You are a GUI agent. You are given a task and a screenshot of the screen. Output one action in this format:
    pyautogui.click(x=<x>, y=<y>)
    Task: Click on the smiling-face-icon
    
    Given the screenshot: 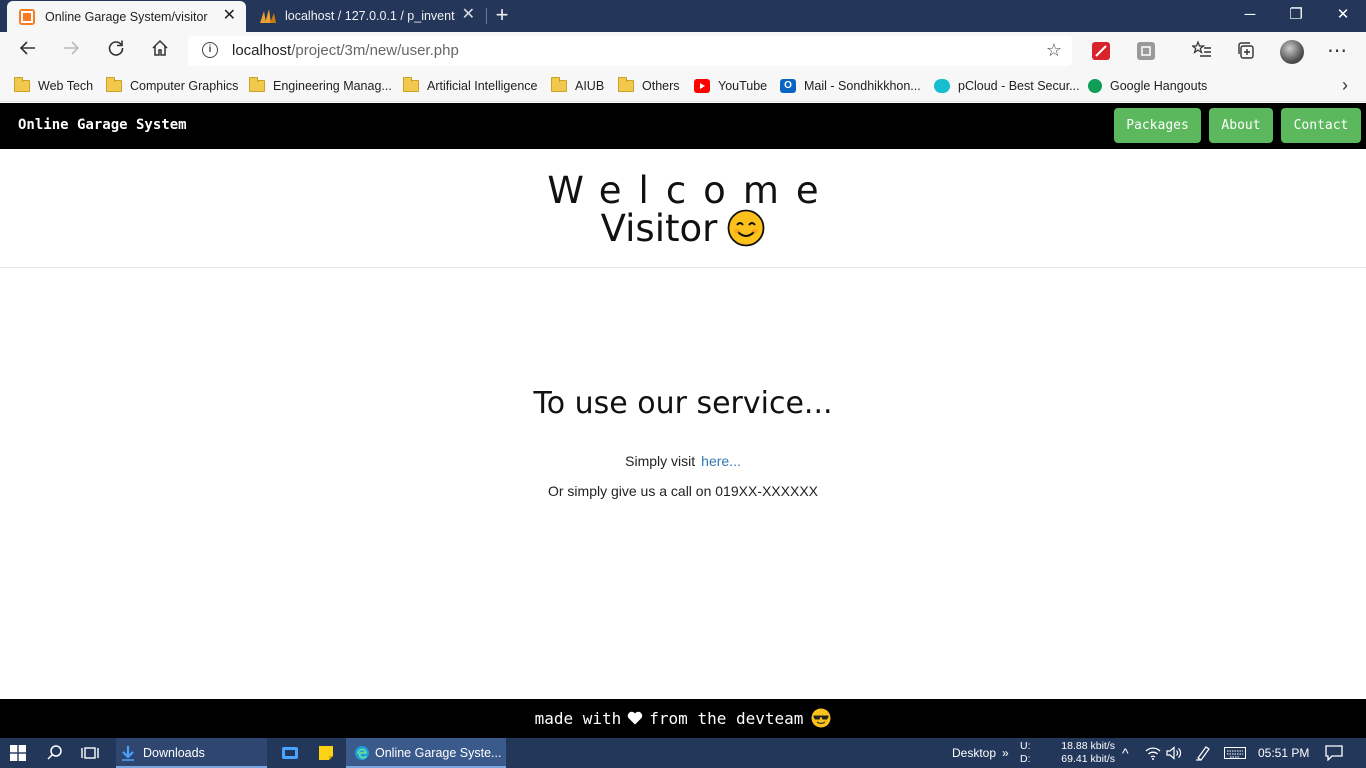 What is the action you would take?
    pyautogui.click(x=746, y=228)
    